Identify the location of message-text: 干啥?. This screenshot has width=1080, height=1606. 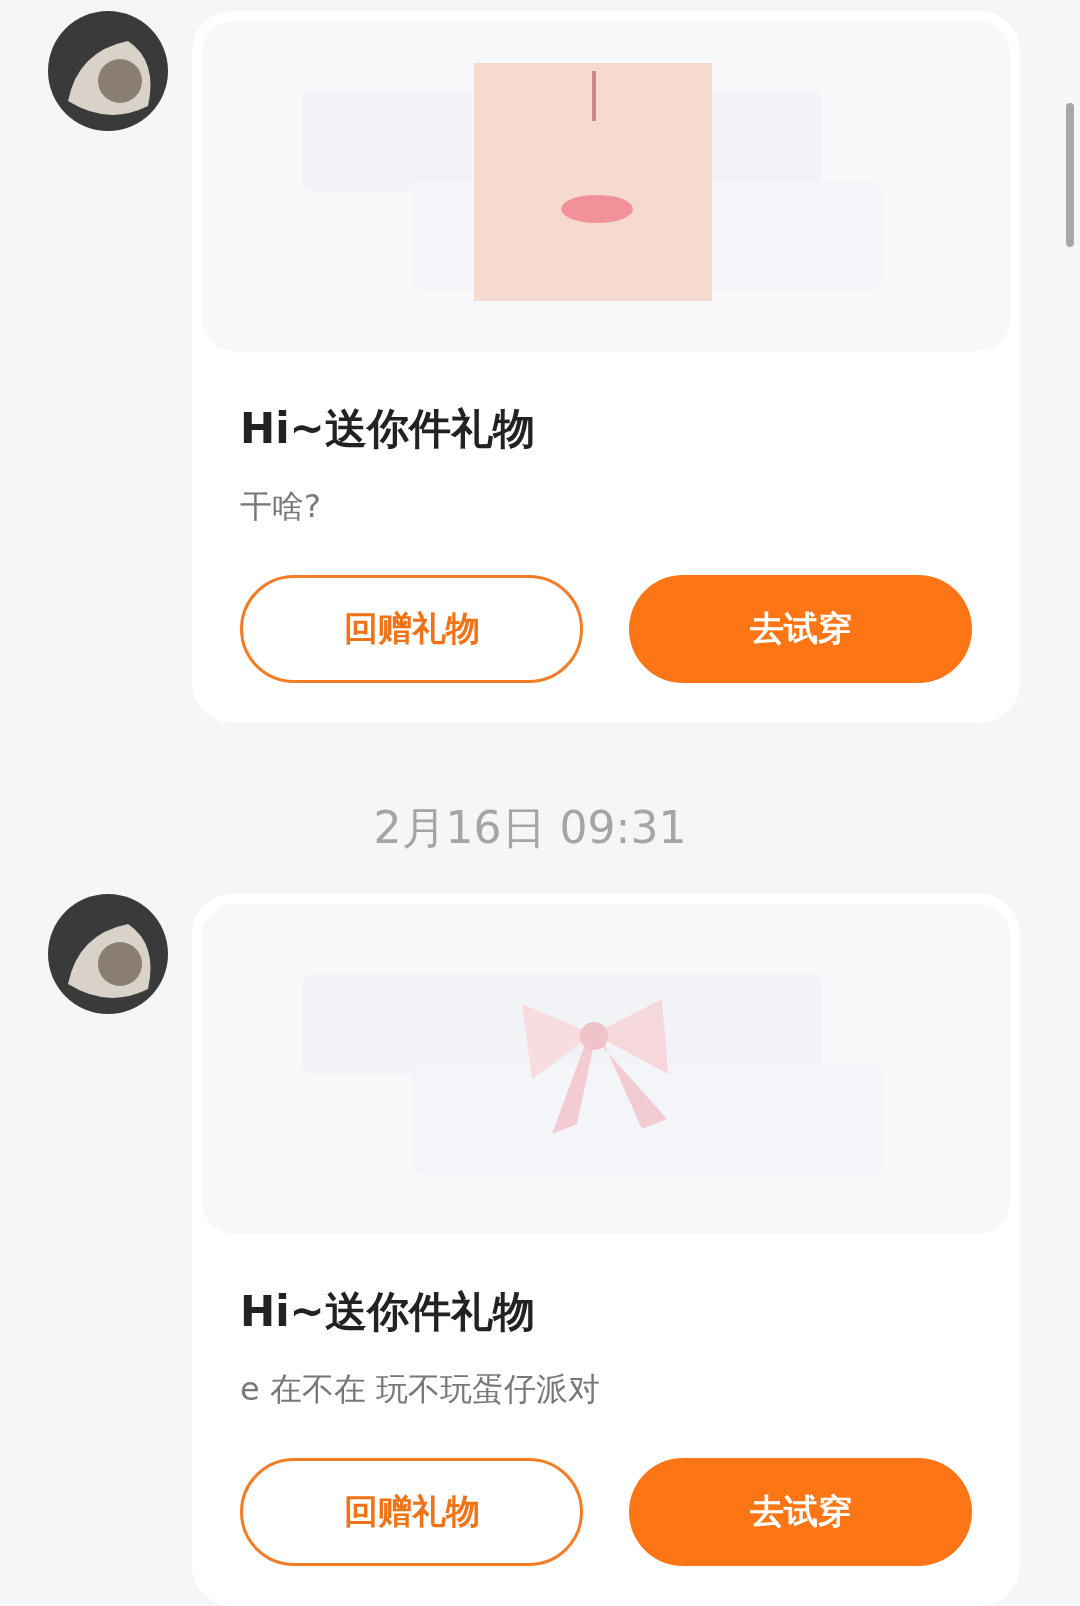
(281, 506).